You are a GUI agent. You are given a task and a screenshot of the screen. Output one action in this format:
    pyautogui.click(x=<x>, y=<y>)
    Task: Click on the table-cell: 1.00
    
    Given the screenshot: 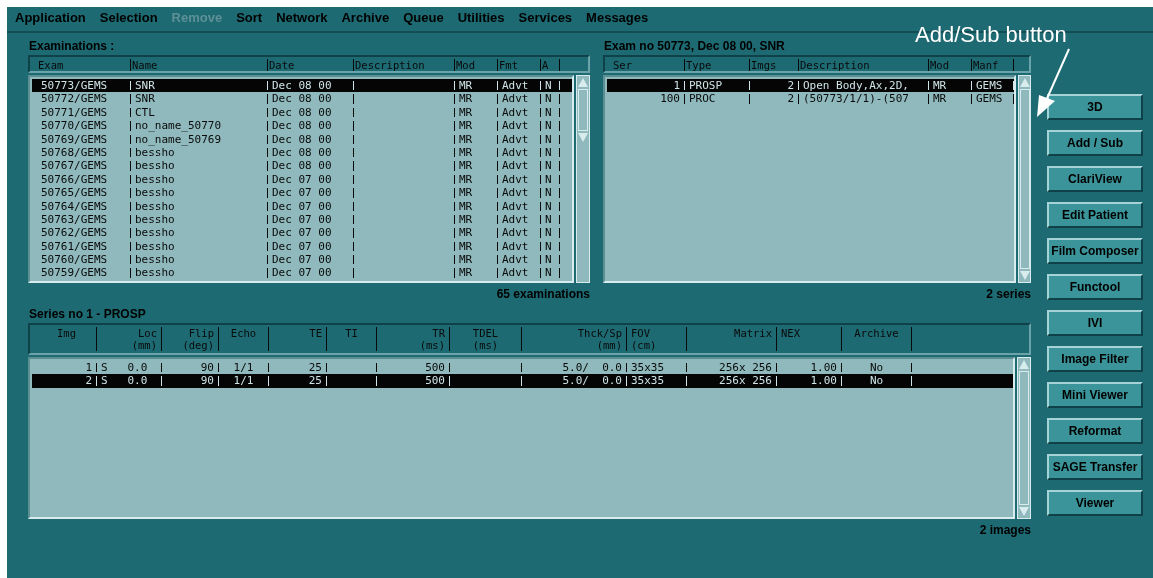 What is the action you would take?
    pyautogui.click(x=823, y=381)
    